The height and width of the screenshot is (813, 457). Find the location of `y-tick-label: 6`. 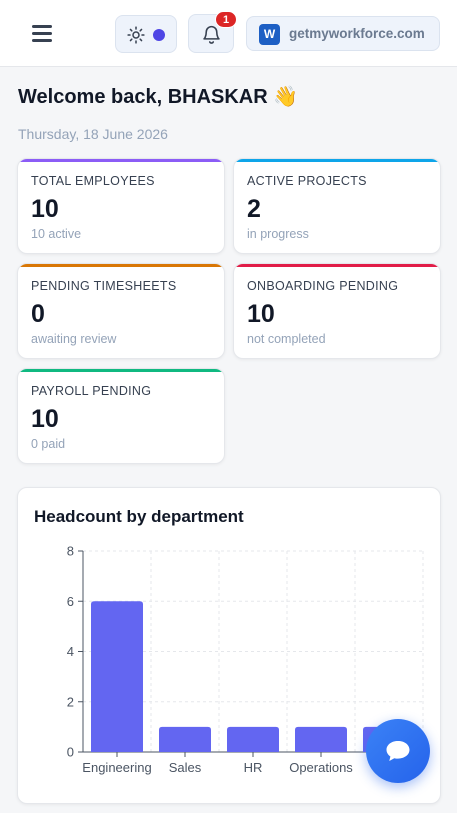

y-tick-label: 6 is located at coordinates (70, 601).